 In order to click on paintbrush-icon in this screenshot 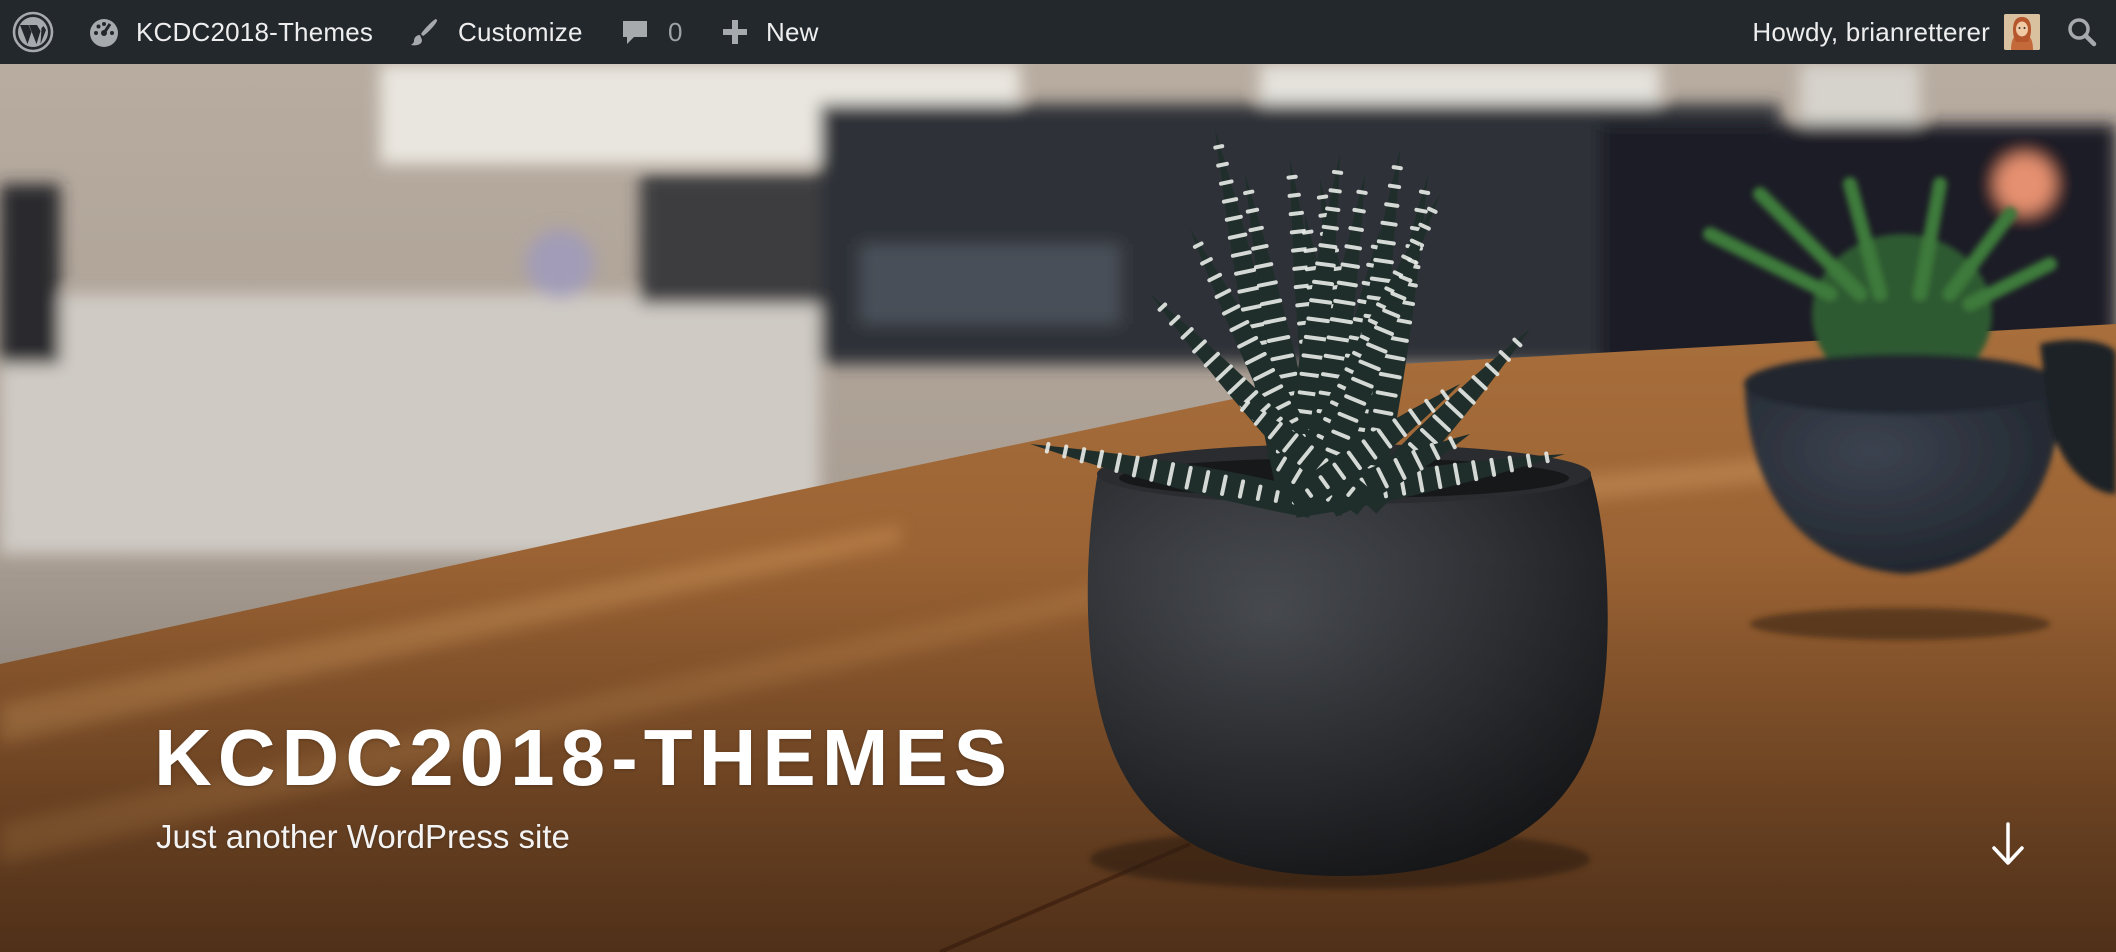, I will do `click(424, 32)`.